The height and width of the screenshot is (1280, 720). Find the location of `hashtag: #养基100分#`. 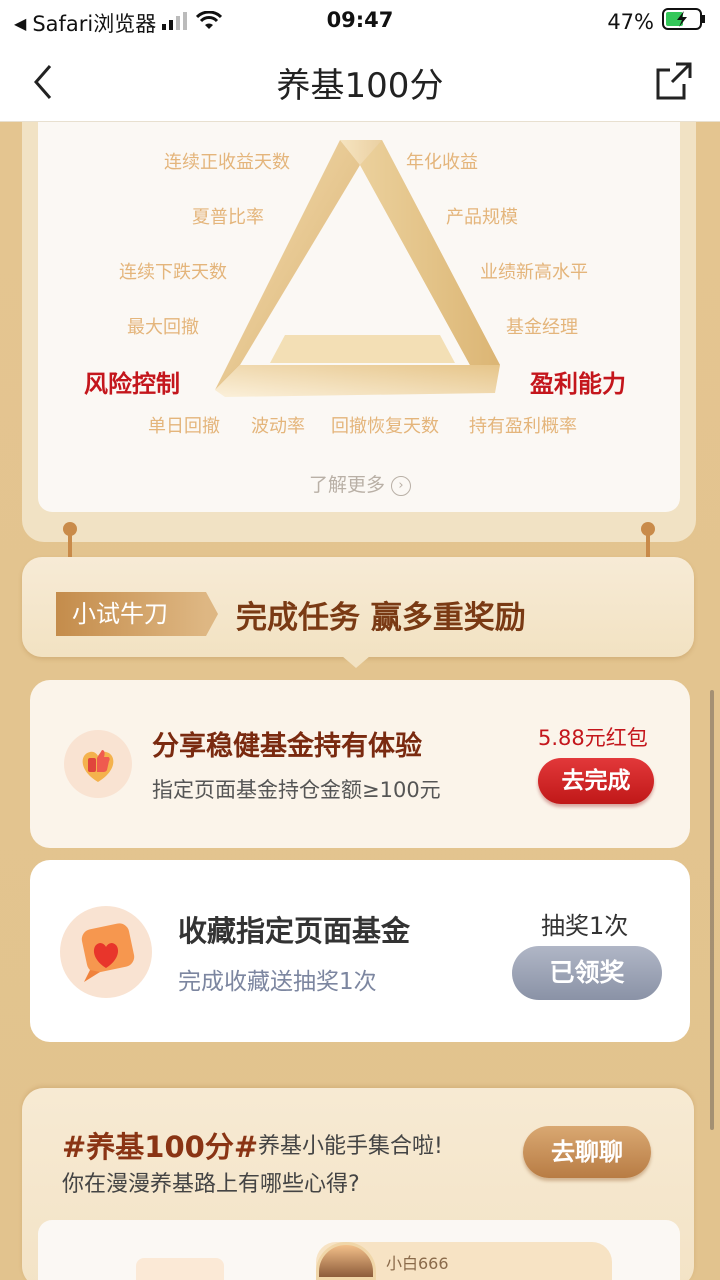

hashtag: #养基100分# is located at coordinates (160, 1147).